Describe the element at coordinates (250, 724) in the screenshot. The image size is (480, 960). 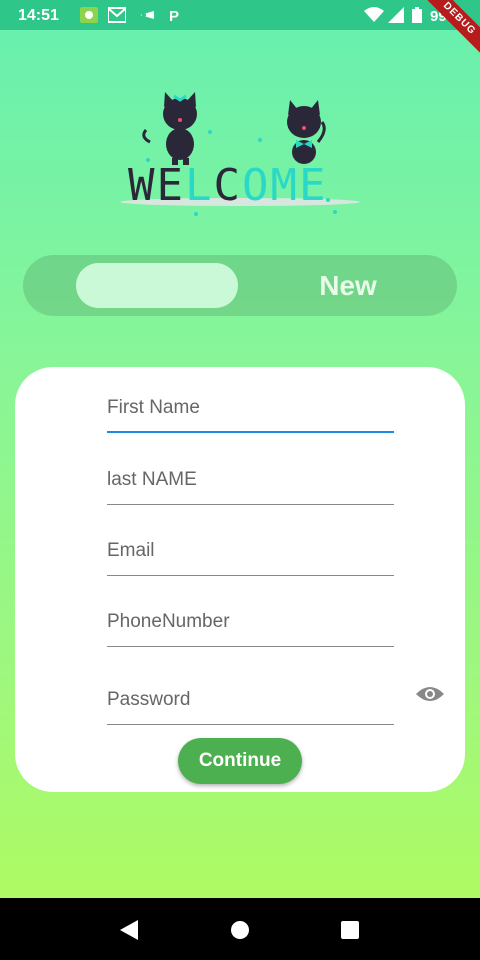
I see `password-underline` at that location.